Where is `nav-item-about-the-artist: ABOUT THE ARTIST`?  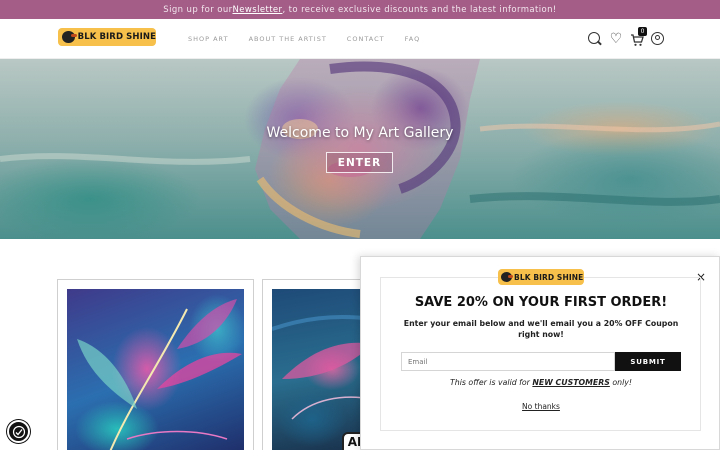
nav-item-about-the-artist: ABOUT THE ARTIST is located at coordinates (288, 39).